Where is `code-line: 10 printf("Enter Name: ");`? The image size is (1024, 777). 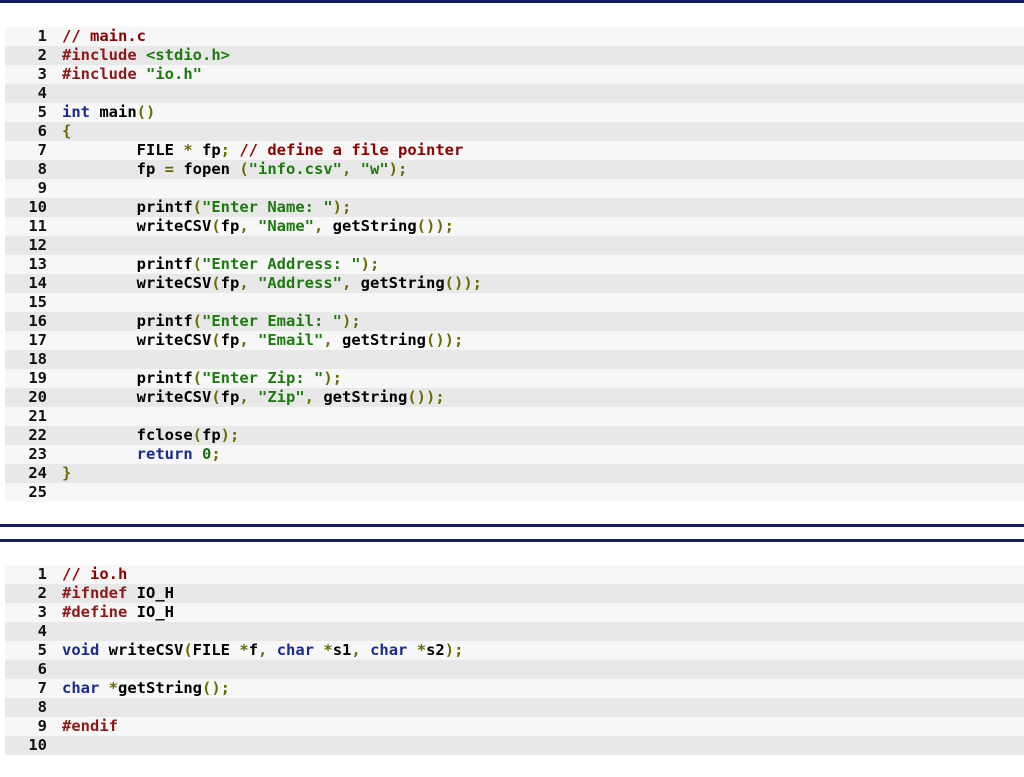
code-line: 10 printf("Enter Name: "); is located at coordinates (514, 207).